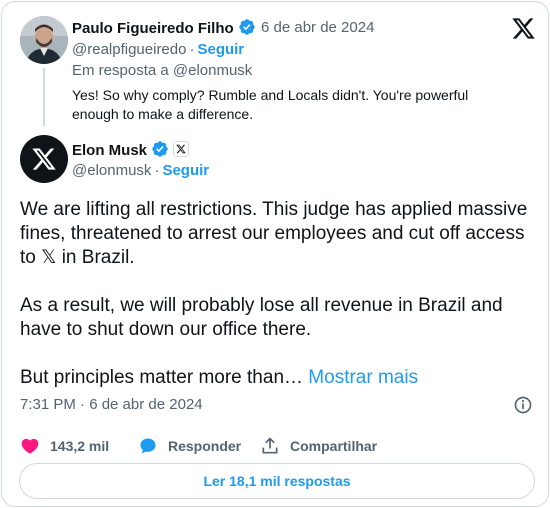 The image size is (550, 508). I want to click on read-replies-button: Ler 18,1 mil respostas, so click(277, 481).